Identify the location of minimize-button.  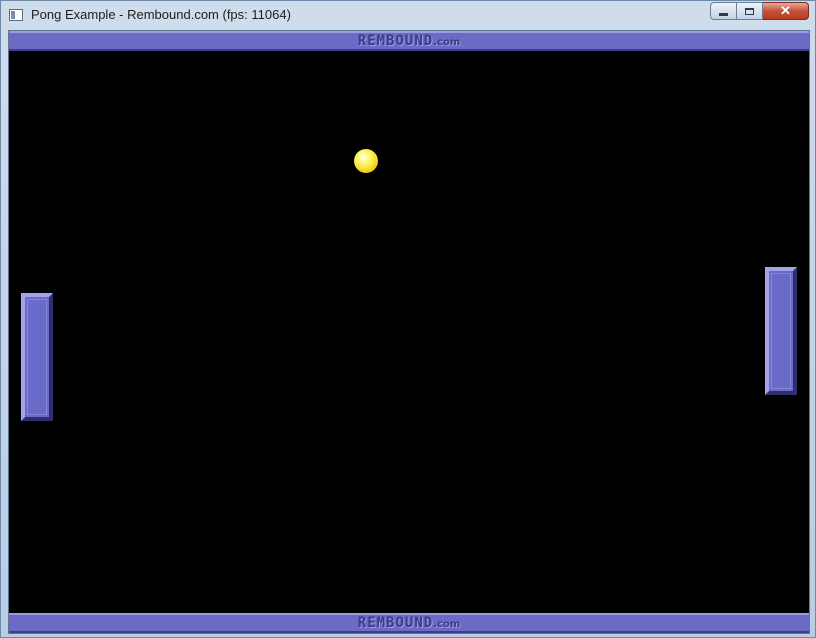
(723, 11).